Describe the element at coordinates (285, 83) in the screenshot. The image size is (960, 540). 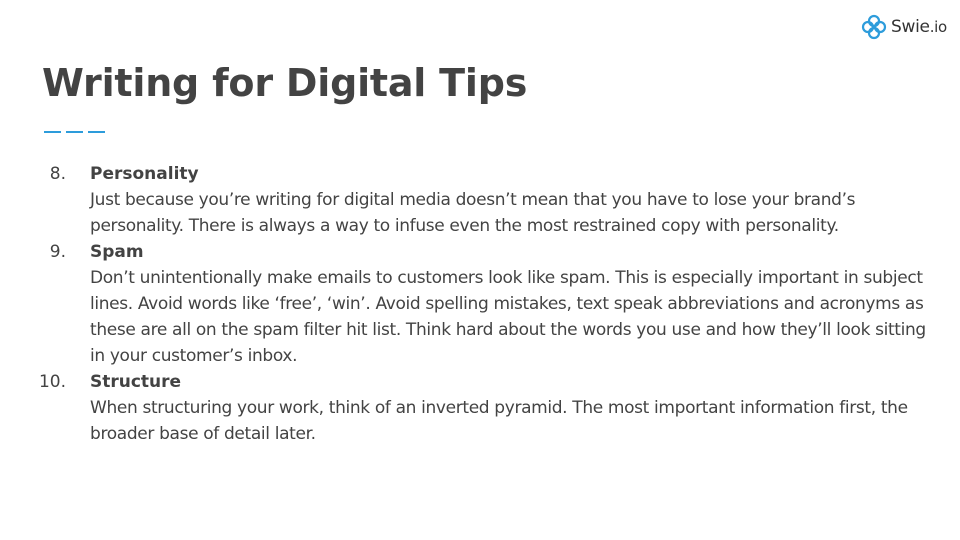
I see `slide-title: Writing for Digital Tips` at that location.